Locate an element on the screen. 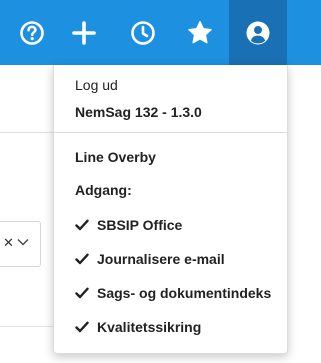  logout-link: Log ud is located at coordinates (96, 85).